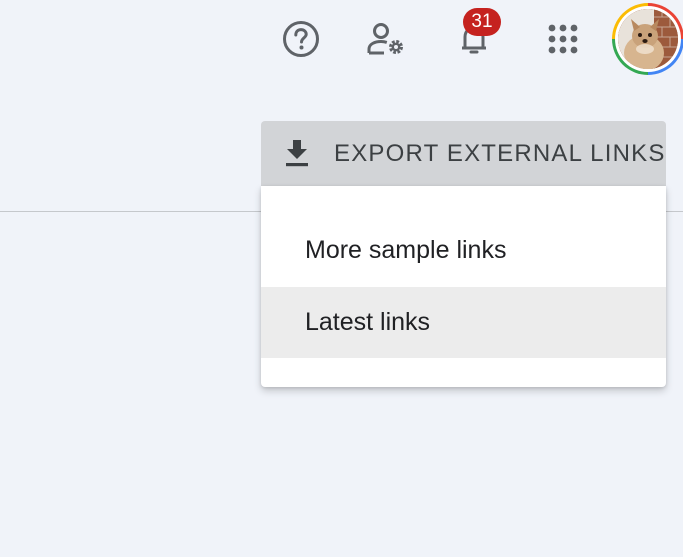 This screenshot has width=683, height=557. I want to click on help-circle-icon, so click(301, 39).